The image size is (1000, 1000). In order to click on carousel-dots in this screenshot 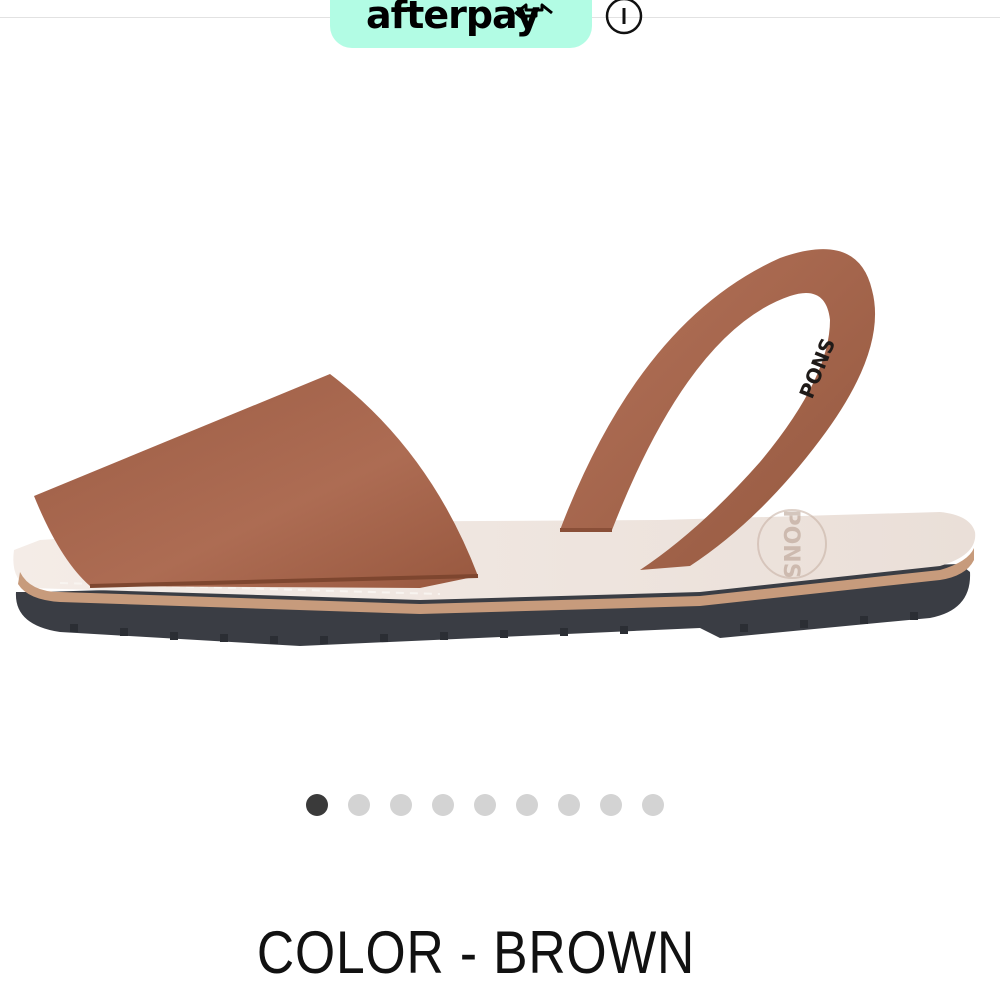, I will do `click(485, 806)`.